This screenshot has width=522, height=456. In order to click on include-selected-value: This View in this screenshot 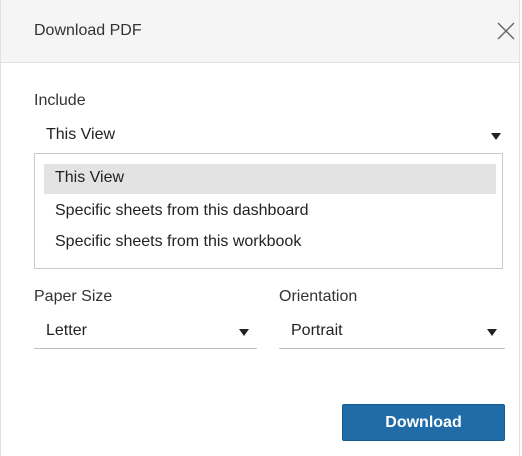, I will do `click(81, 134)`.